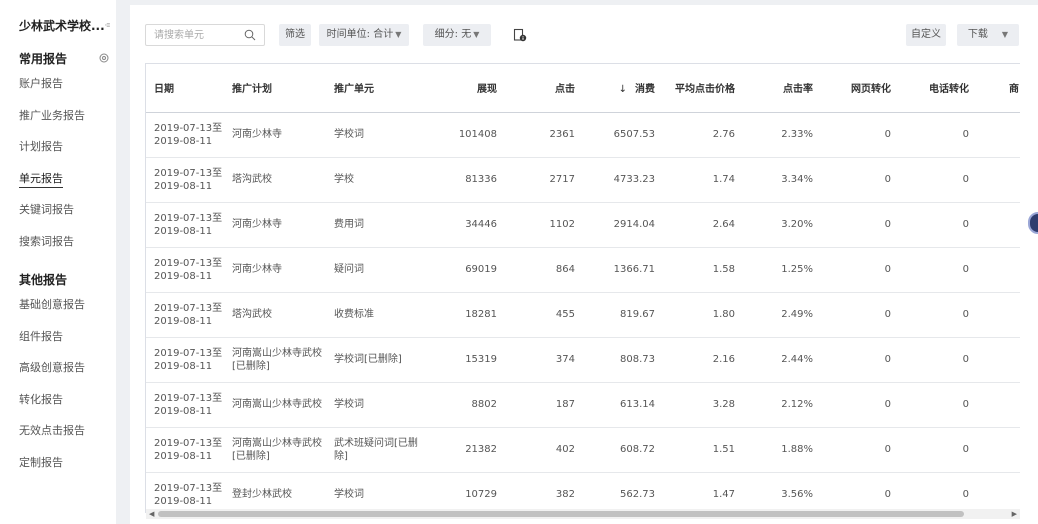 Image resolution: width=1038 pixels, height=524 pixels. Describe the element at coordinates (41, 336) in the screenshot. I see `sidebar-item-label: 组件报告` at that location.